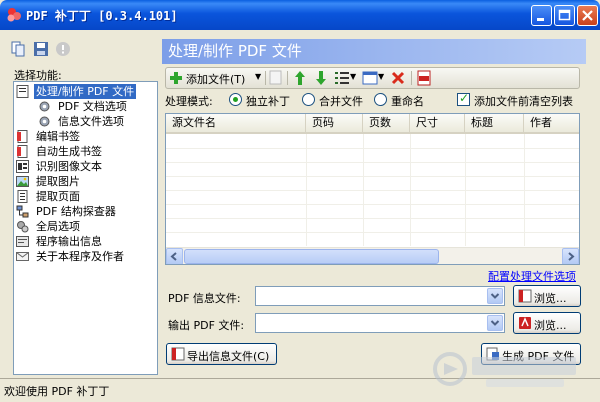 This screenshot has width=600, height=402. Describe the element at coordinates (374, 51) in the screenshot. I see `section-header: 处理/制作 PDF 文件` at that location.